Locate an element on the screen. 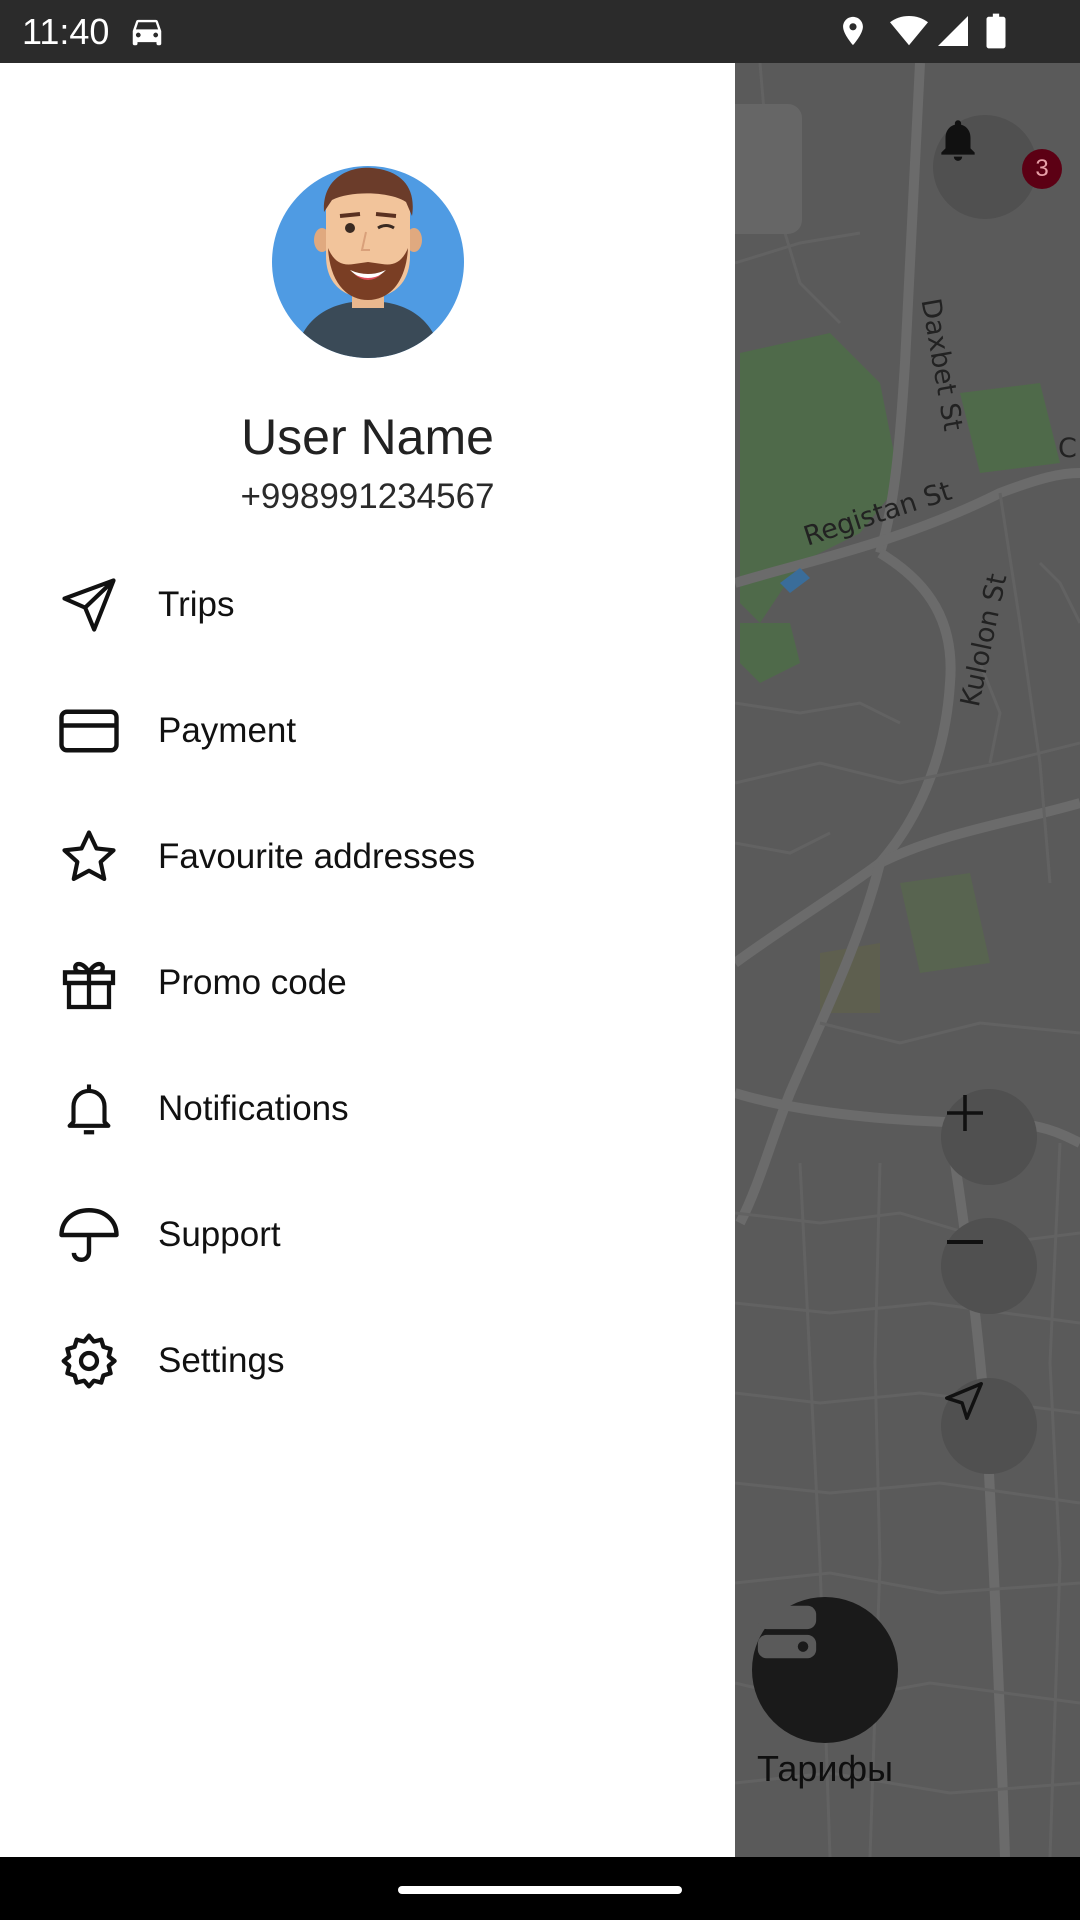  menu-item-notifications: Notifications is located at coordinates (367, 1109).